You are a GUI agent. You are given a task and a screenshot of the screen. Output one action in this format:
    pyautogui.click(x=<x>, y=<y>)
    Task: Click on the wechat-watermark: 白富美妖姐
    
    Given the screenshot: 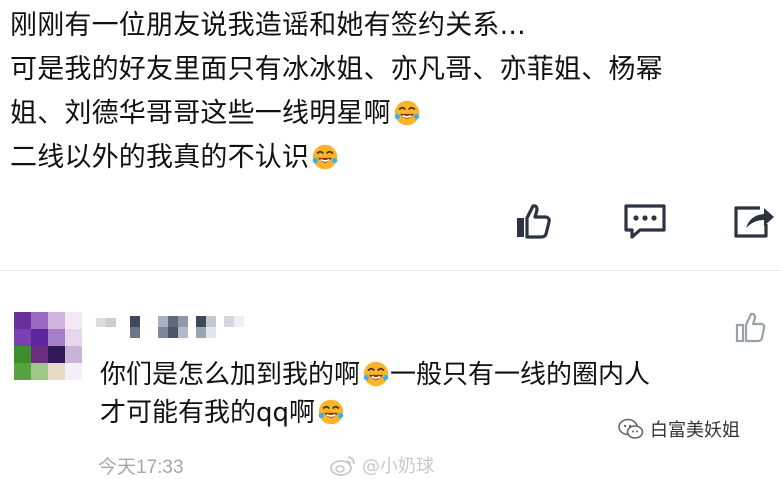 What is the action you would take?
    pyautogui.click(x=679, y=429)
    